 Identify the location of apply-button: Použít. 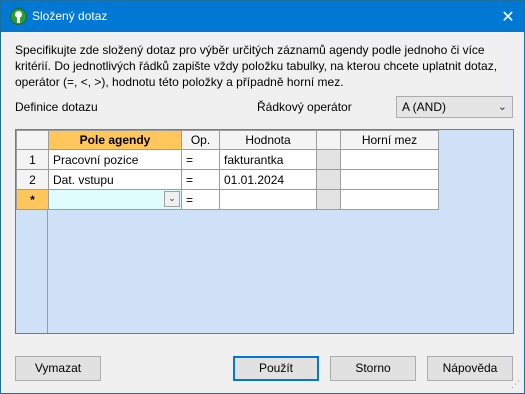
(276, 368).